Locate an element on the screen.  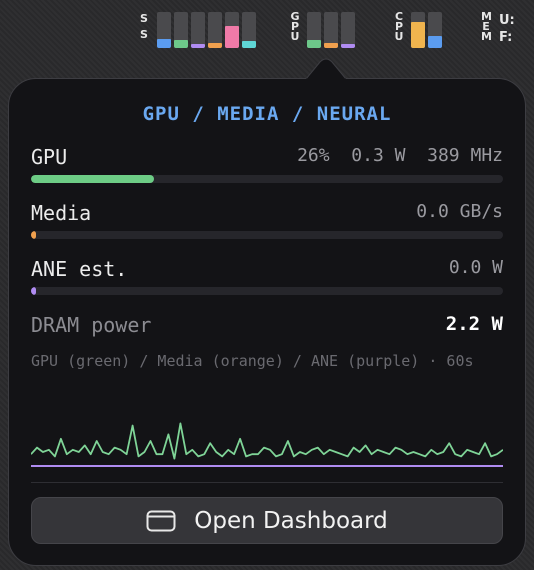
media-usage-fill is located at coordinates (33, 235).